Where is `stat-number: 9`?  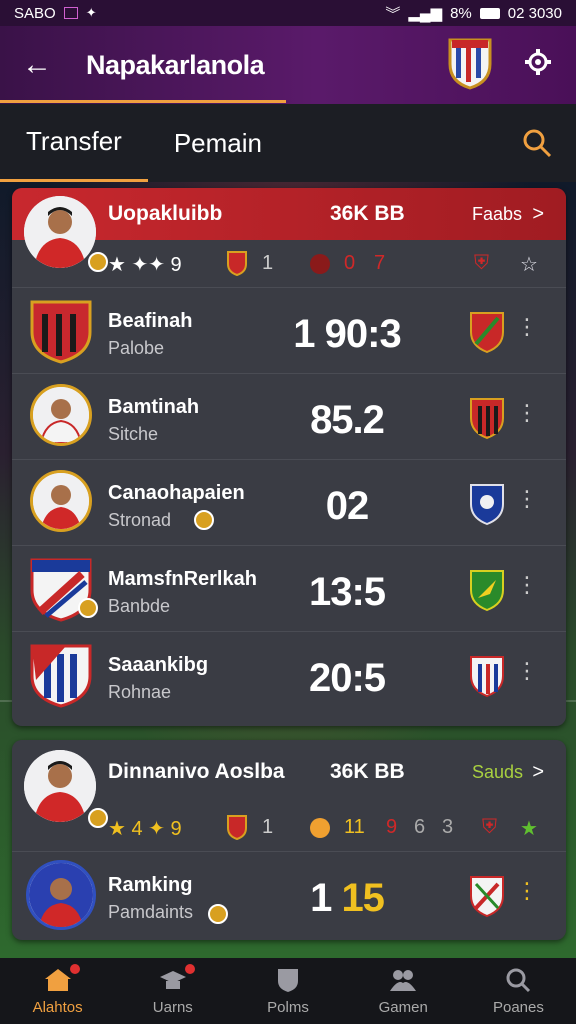
stat-number: 9 is located at coordinates (392, 827).